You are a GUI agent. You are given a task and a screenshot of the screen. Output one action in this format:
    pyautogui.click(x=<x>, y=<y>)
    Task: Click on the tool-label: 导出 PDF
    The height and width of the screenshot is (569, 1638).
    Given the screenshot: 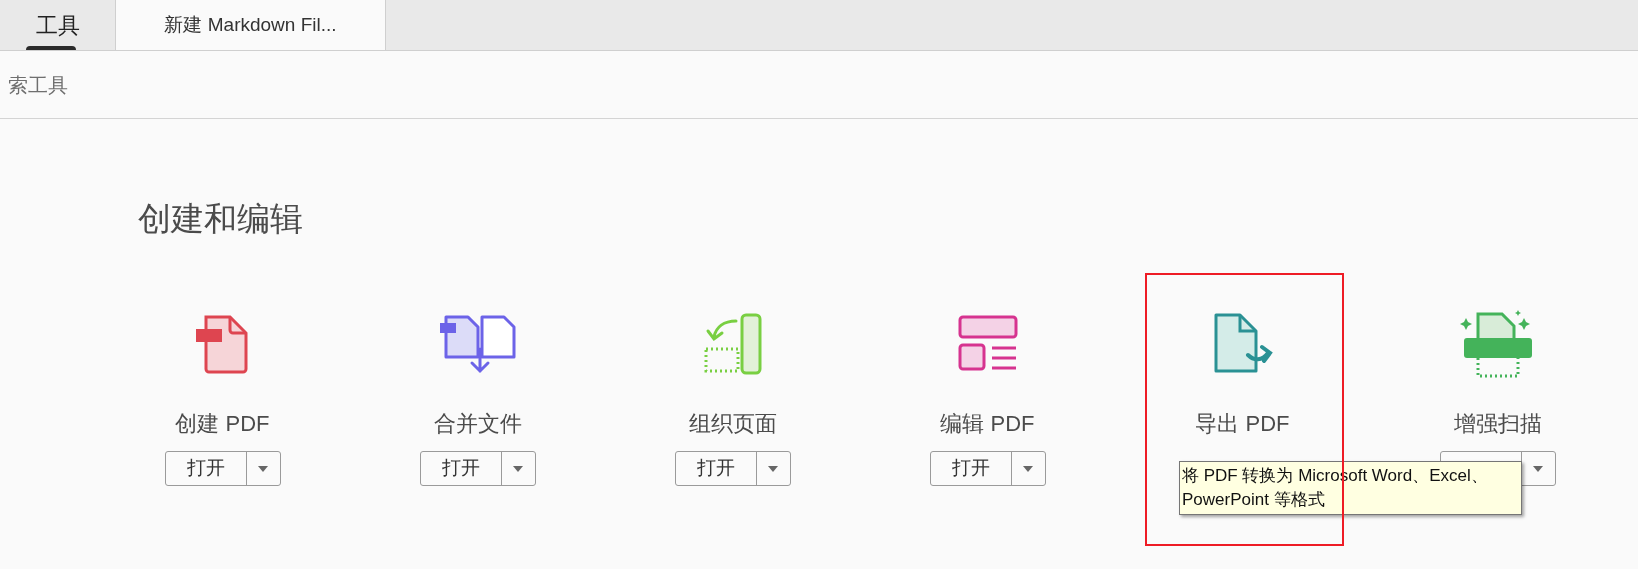 What is the action you would take?
    pyautogui.click(x=1242, y=424)
    